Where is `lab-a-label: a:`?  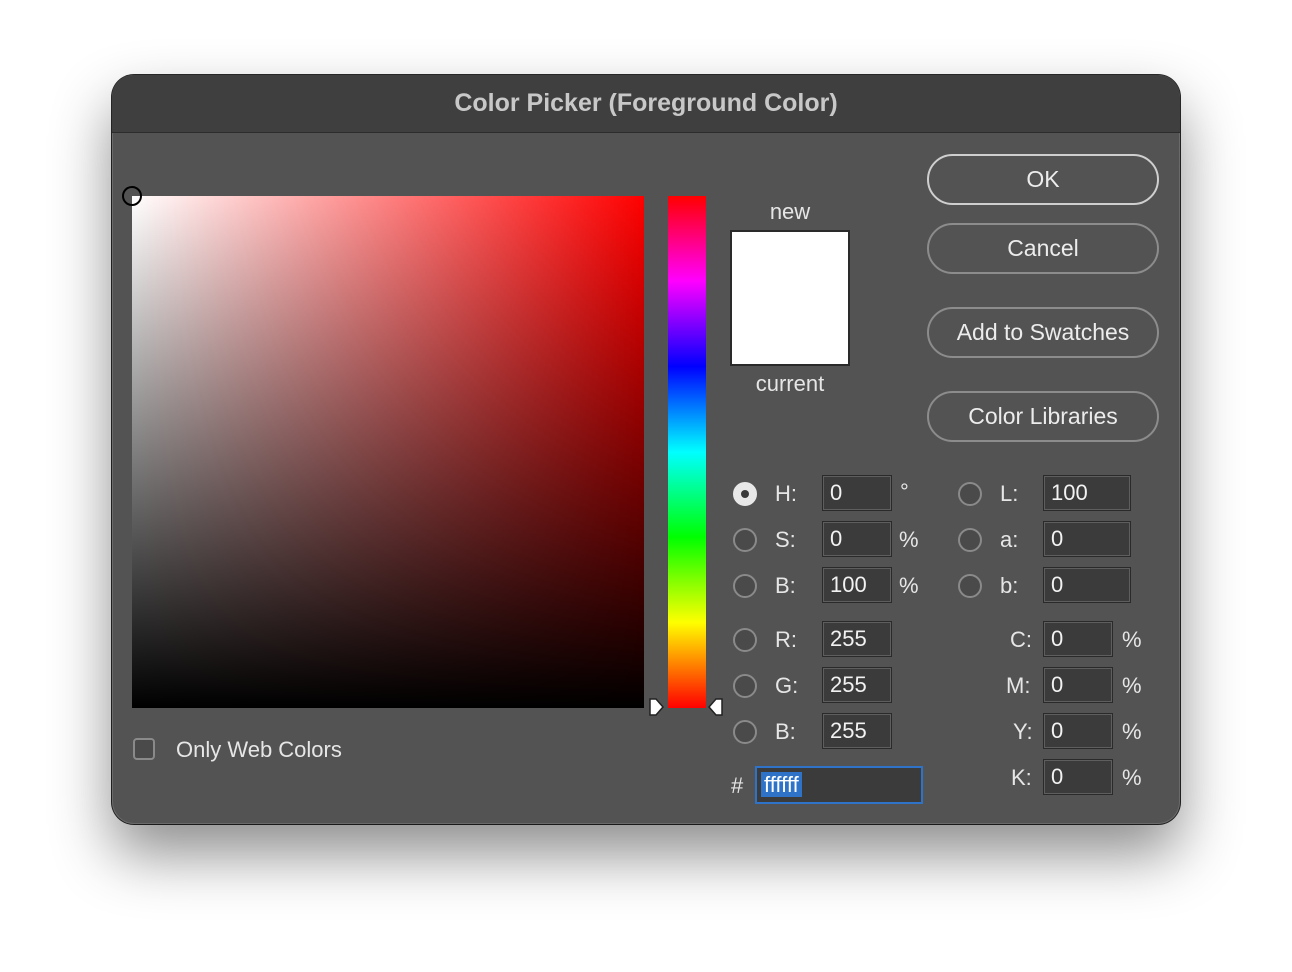
lab-a-label: a: is located at coordinates (1009, 539).